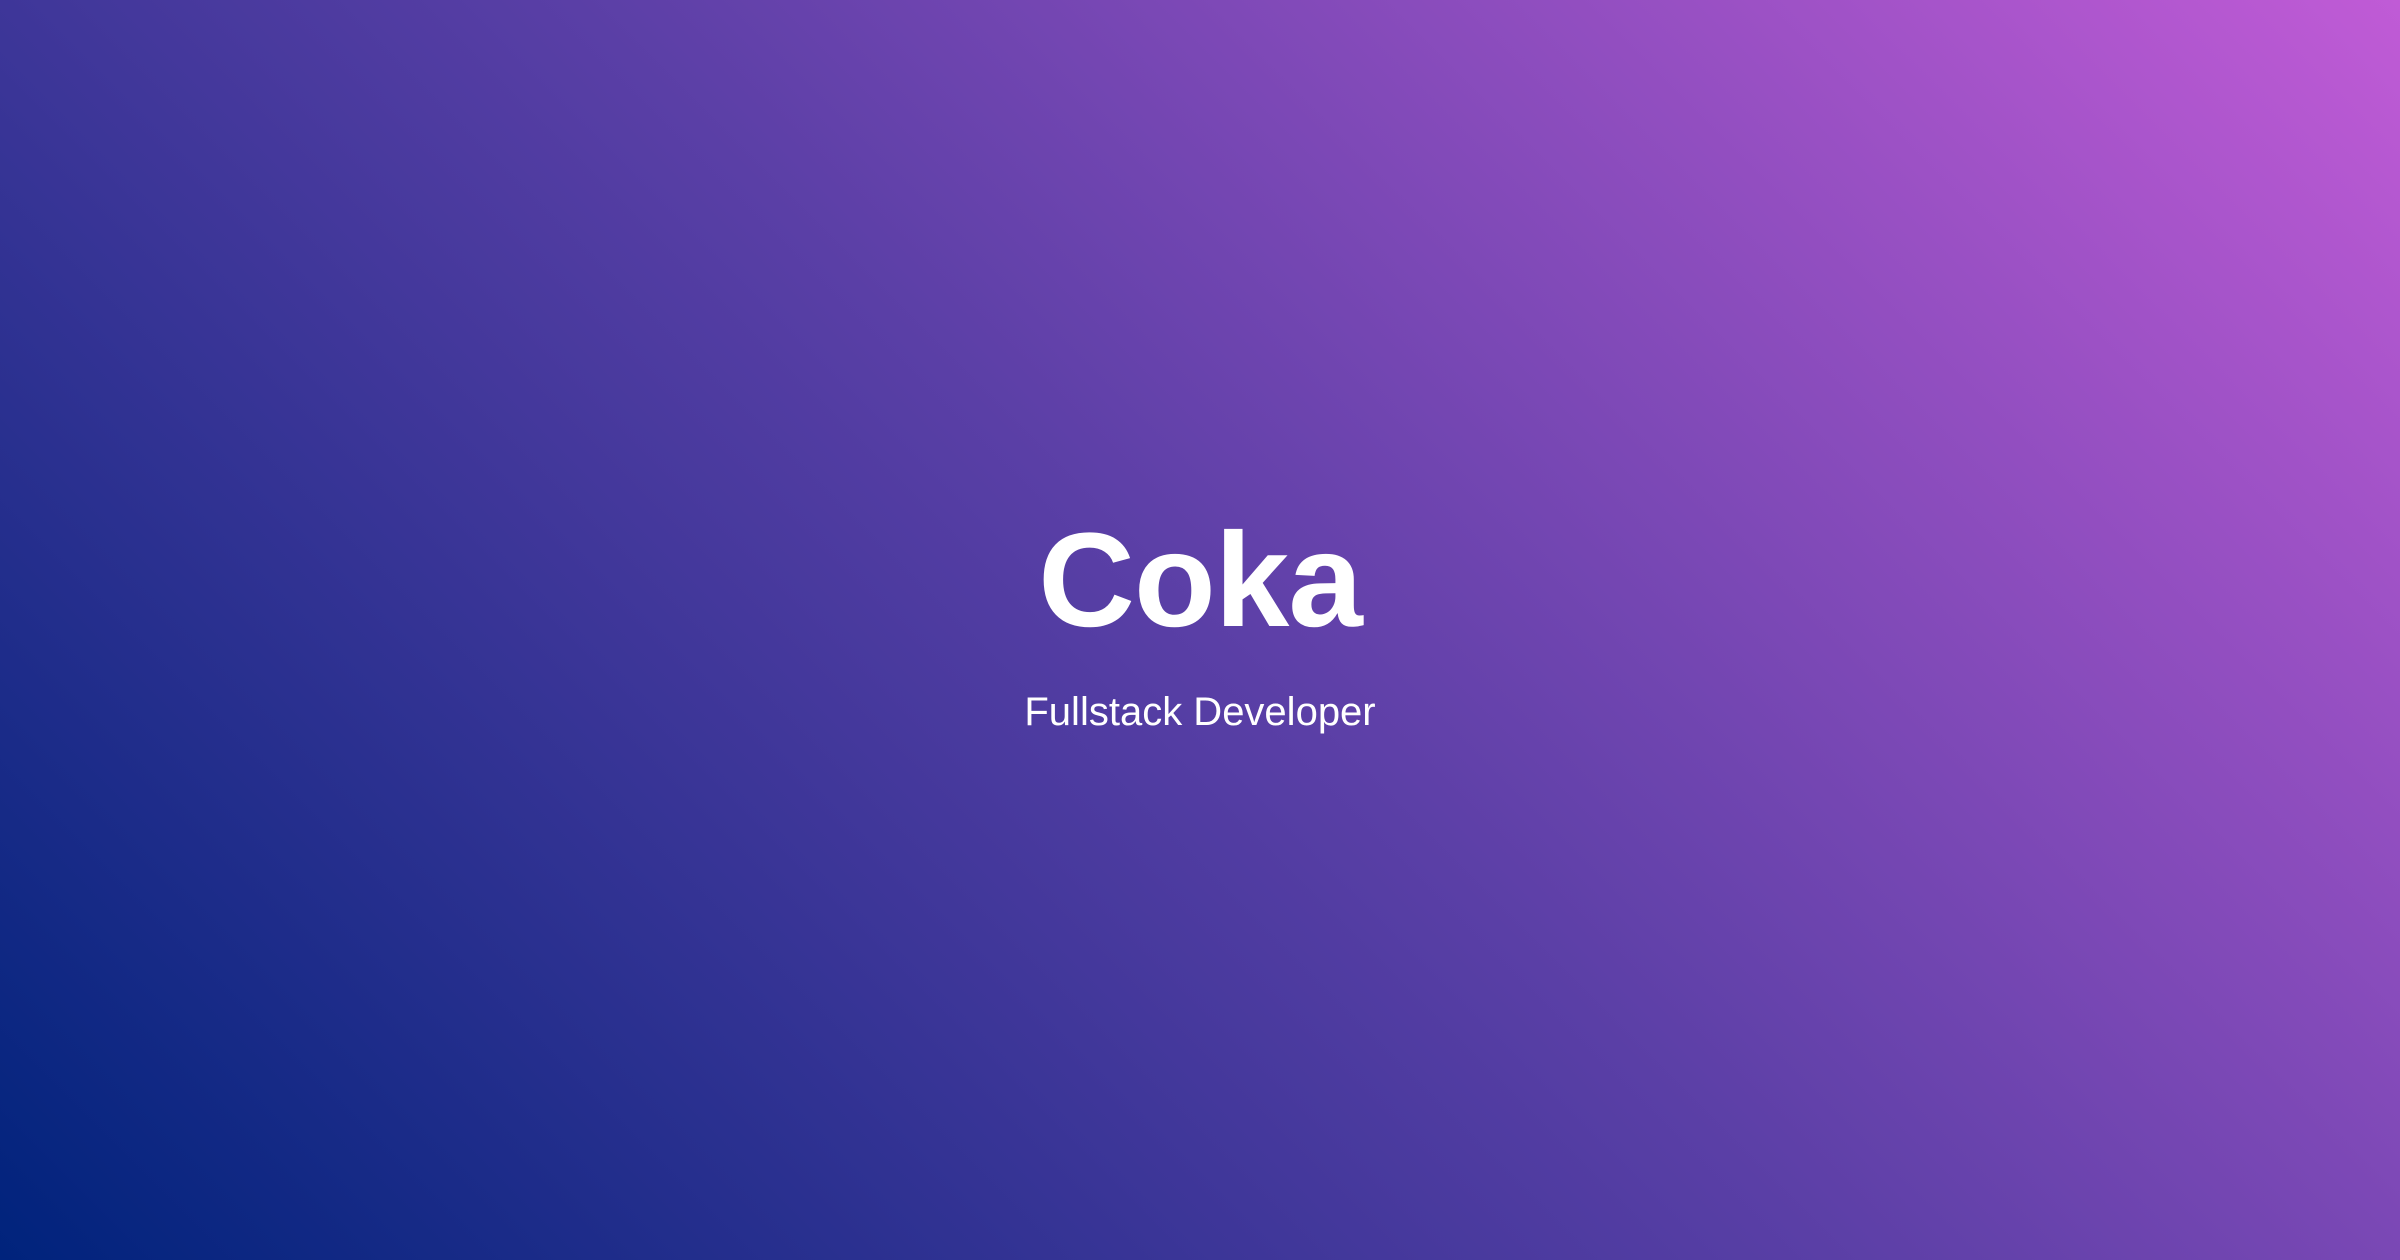 The image size is (2400, 1260). What do you see at coordinates (1200, 580) in the screenshot?
I see `page-title: Coka` at bounding box center [1200, 580].